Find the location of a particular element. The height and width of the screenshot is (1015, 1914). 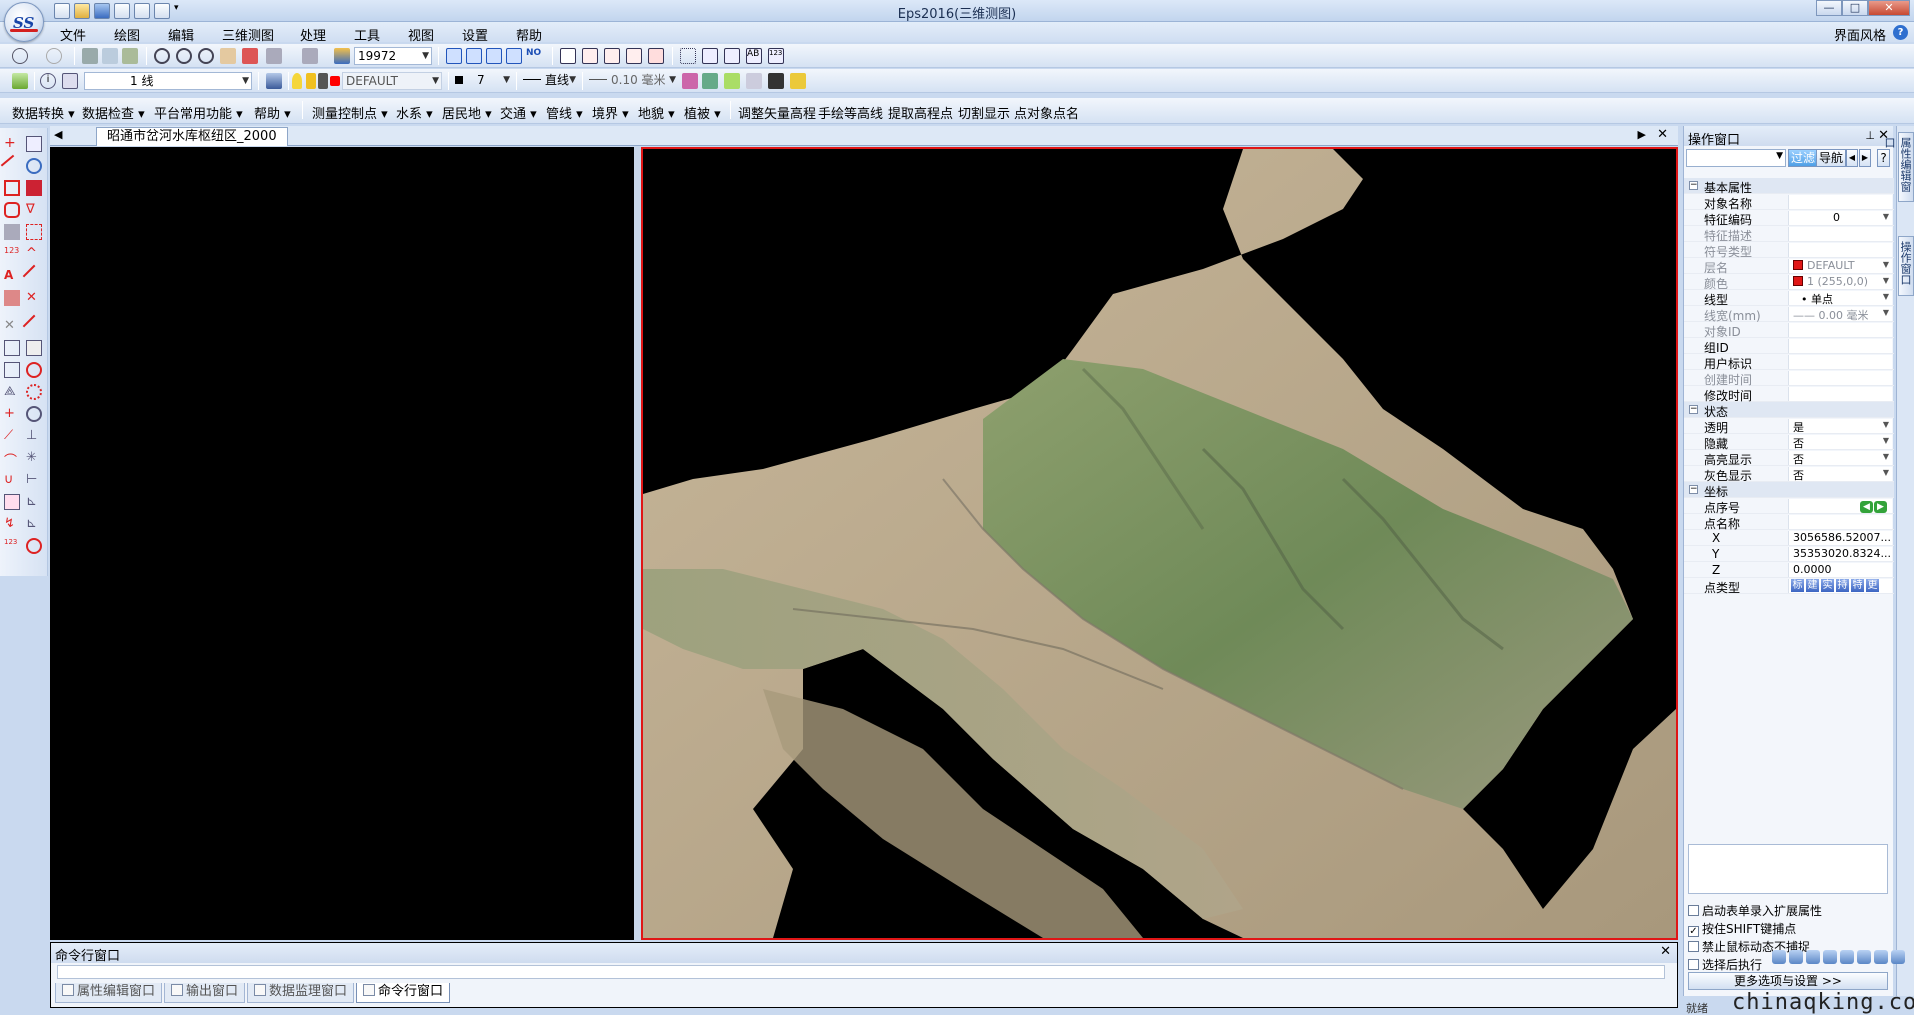

object-type-select: ▼ is located at coordinates (1736, 158).